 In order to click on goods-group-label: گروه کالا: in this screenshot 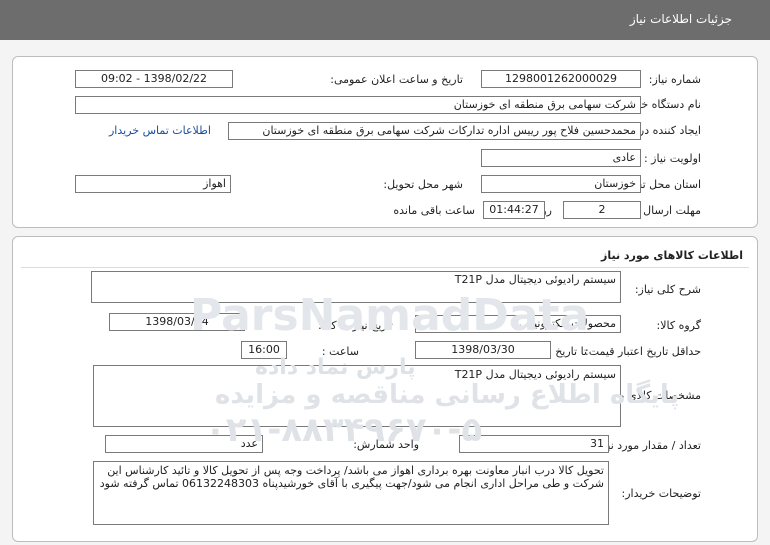, I will do `click(678, 325)`.